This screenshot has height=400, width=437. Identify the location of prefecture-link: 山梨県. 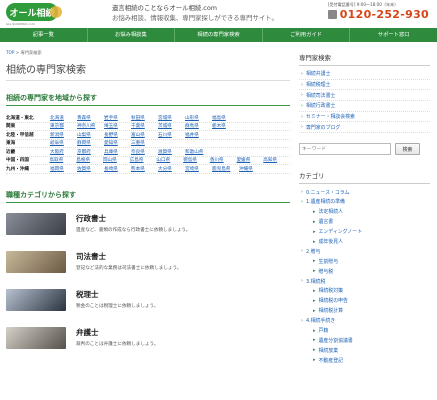
(90, 135).